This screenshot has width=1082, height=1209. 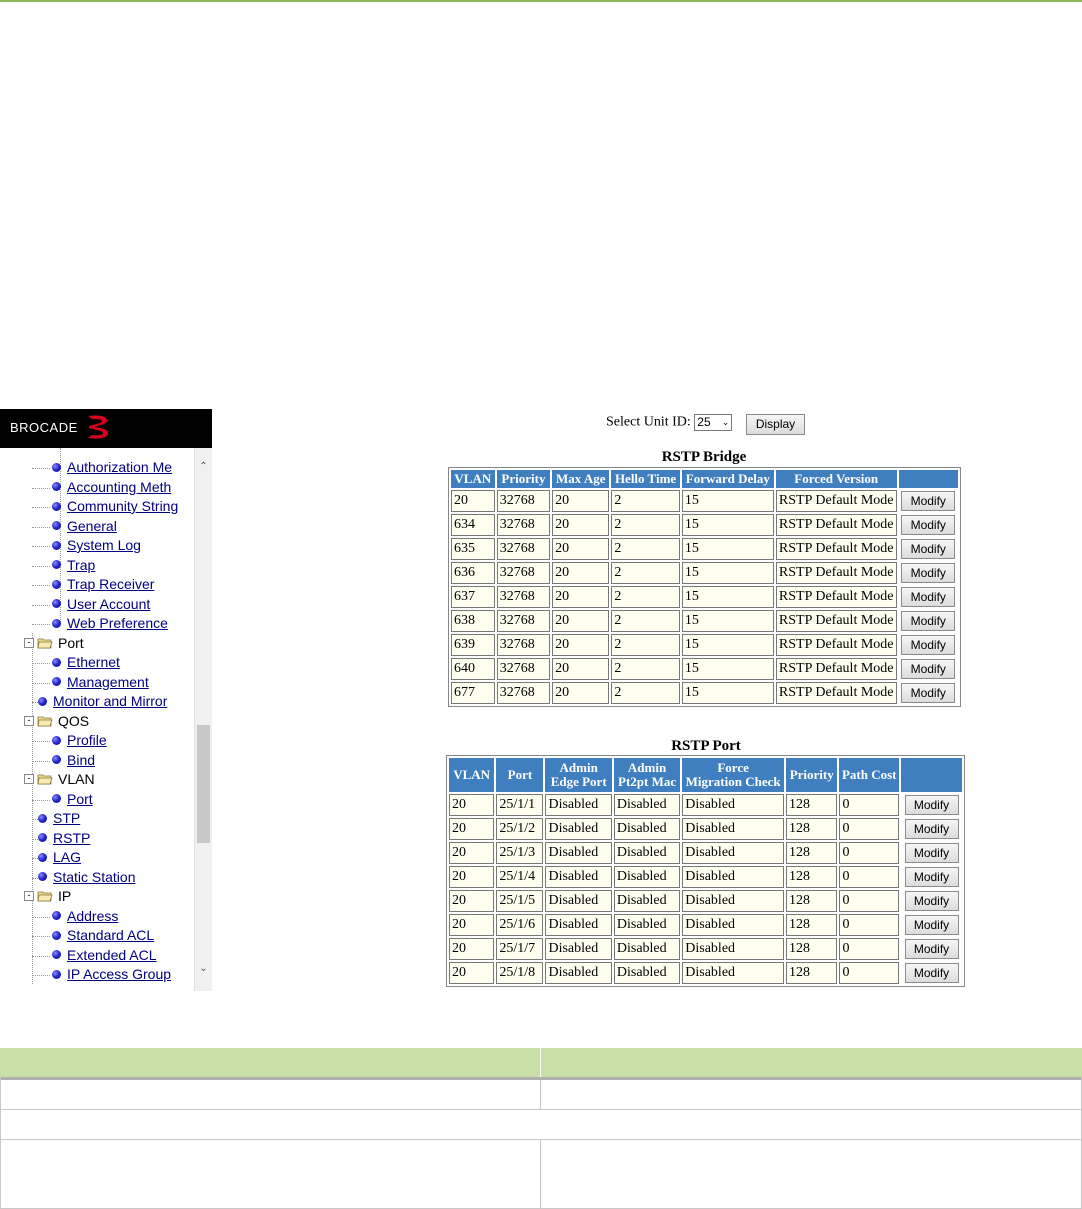 I want to click on sidebar-item-user-account: User Account, so click(x=91, y=604).